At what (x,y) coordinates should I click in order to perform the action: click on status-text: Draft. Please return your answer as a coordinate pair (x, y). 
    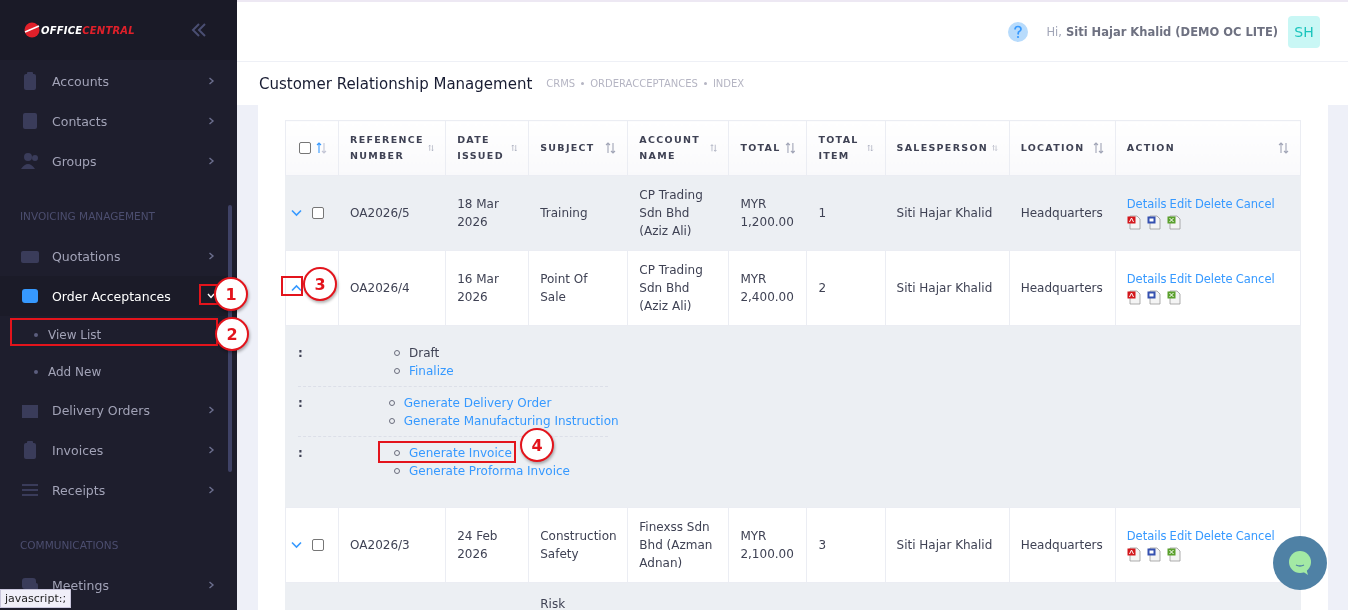
    Looking at the image, I should click on (424, 353).